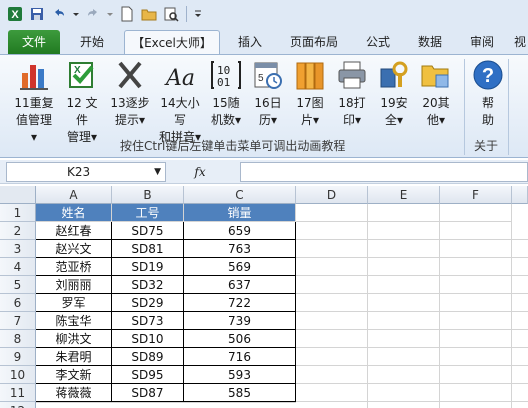 The height and width of the screenshot is (408, 528). What do you see at coordinates (352, 103) in the screenshot?
I see `ribbon-label-line1: 18打` at bounding box center [352, 103].